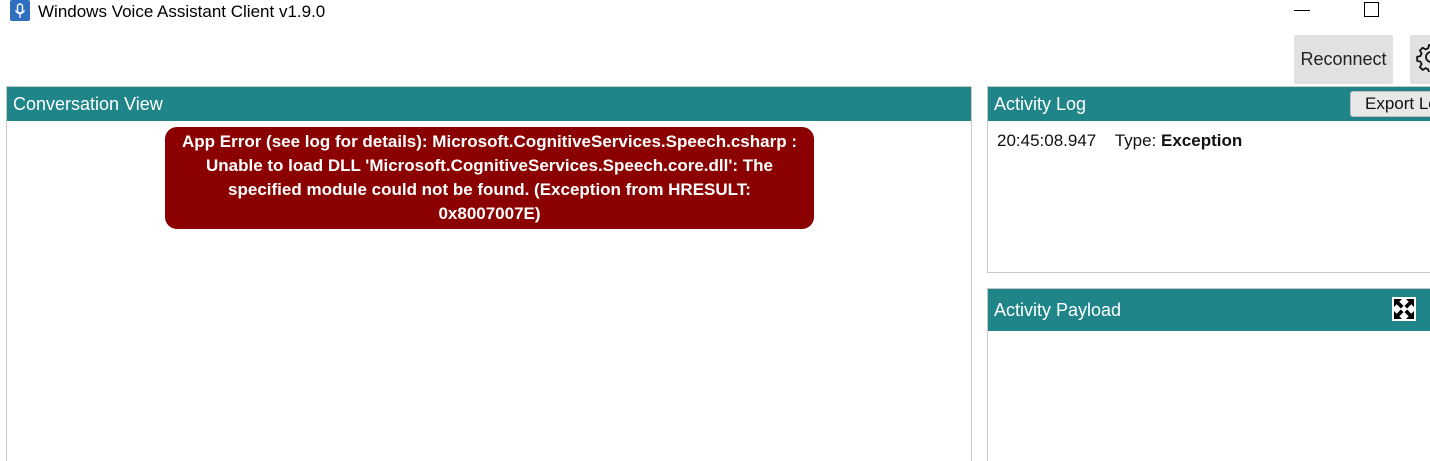 This screenshot has width=1430, height=461. I want to click on gear-icon, so click(1423, 59).